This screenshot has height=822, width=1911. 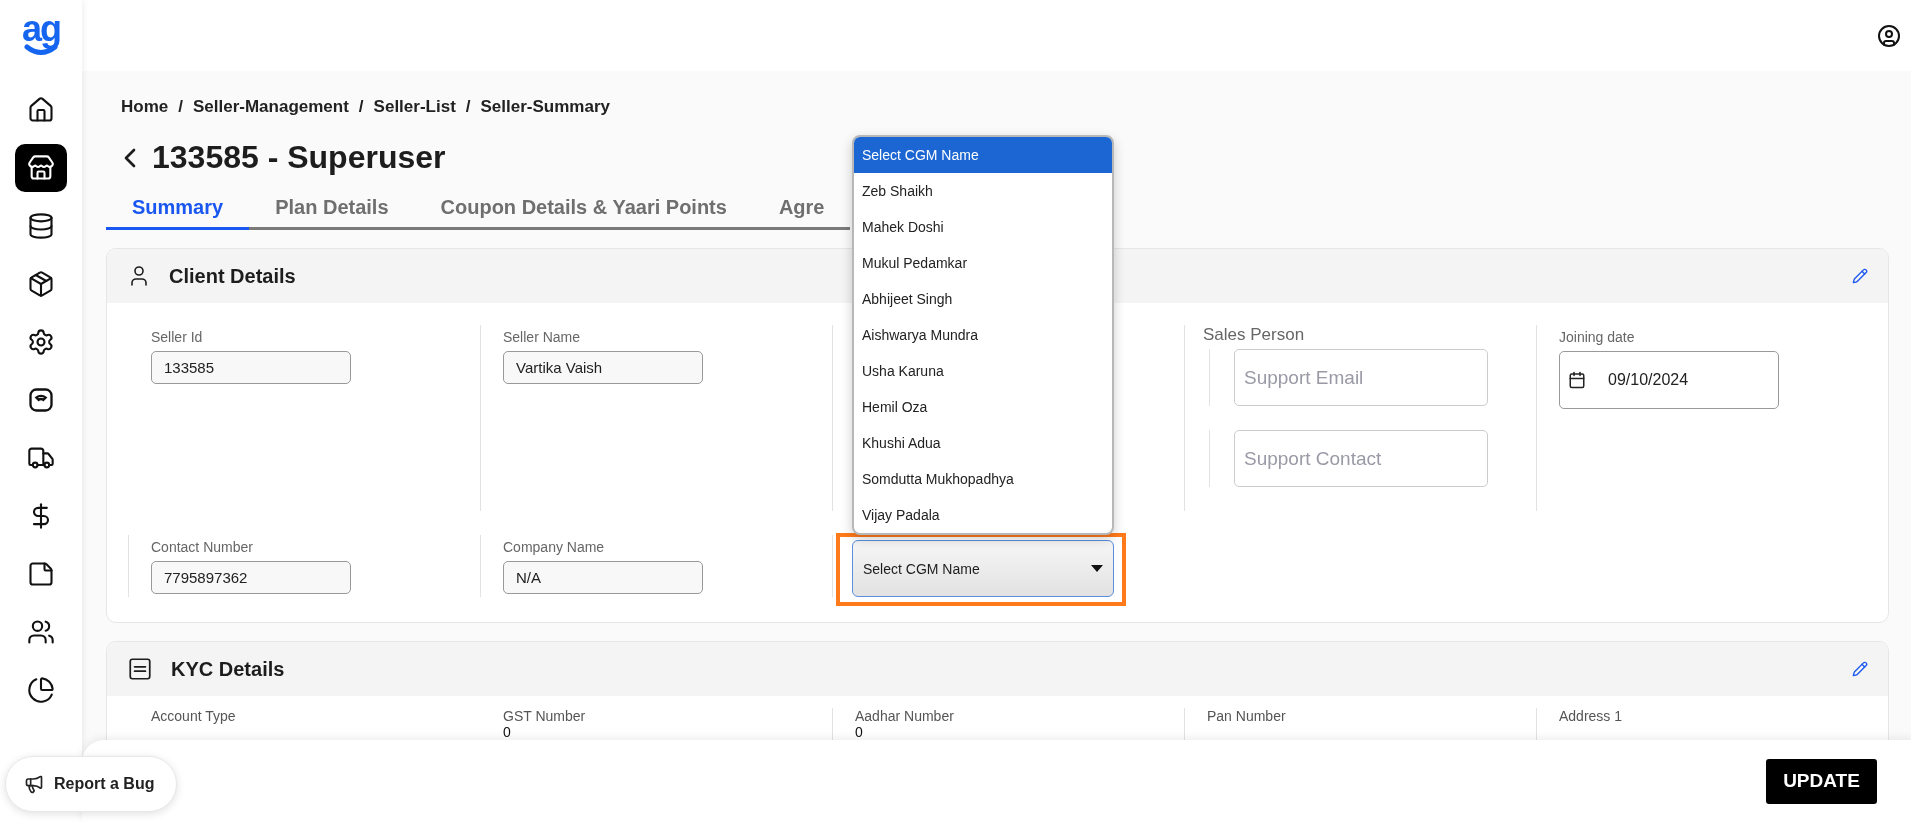 What do you see at coordinates (983, 263) in the screenshot?
I see `dropdown-option: Mukul Pedamkar` at bounding box center [983, 263].